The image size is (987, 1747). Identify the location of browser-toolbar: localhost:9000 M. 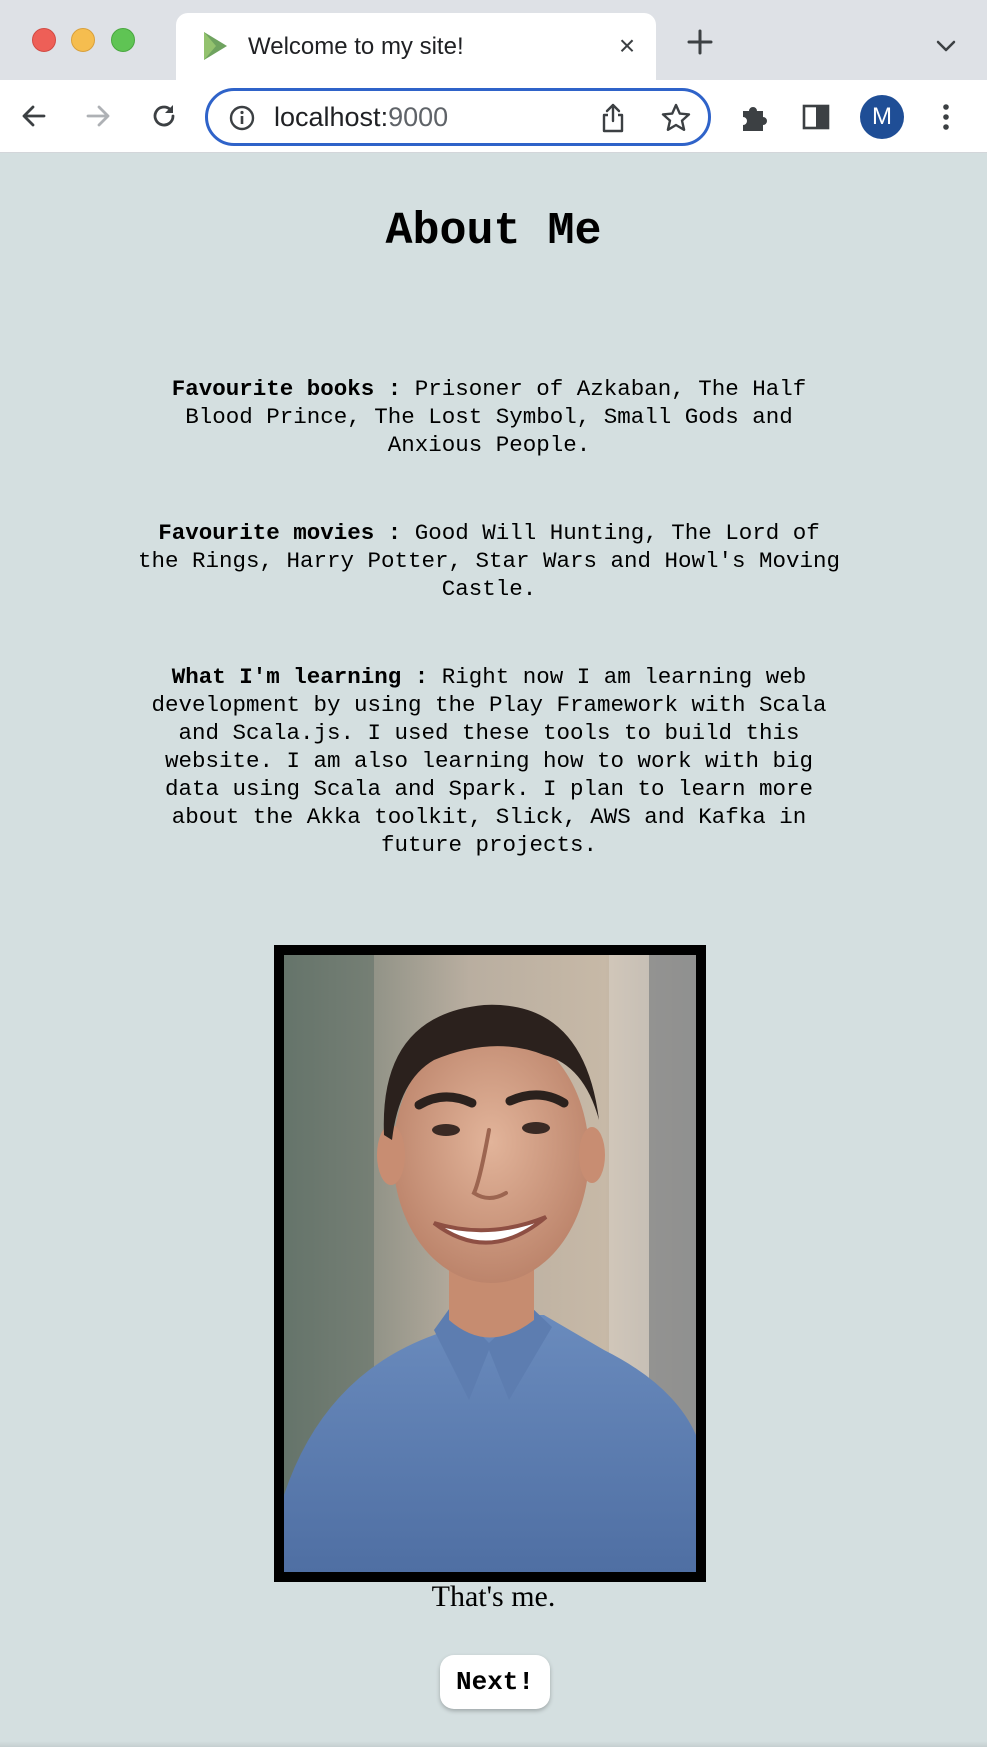
(493, 116).